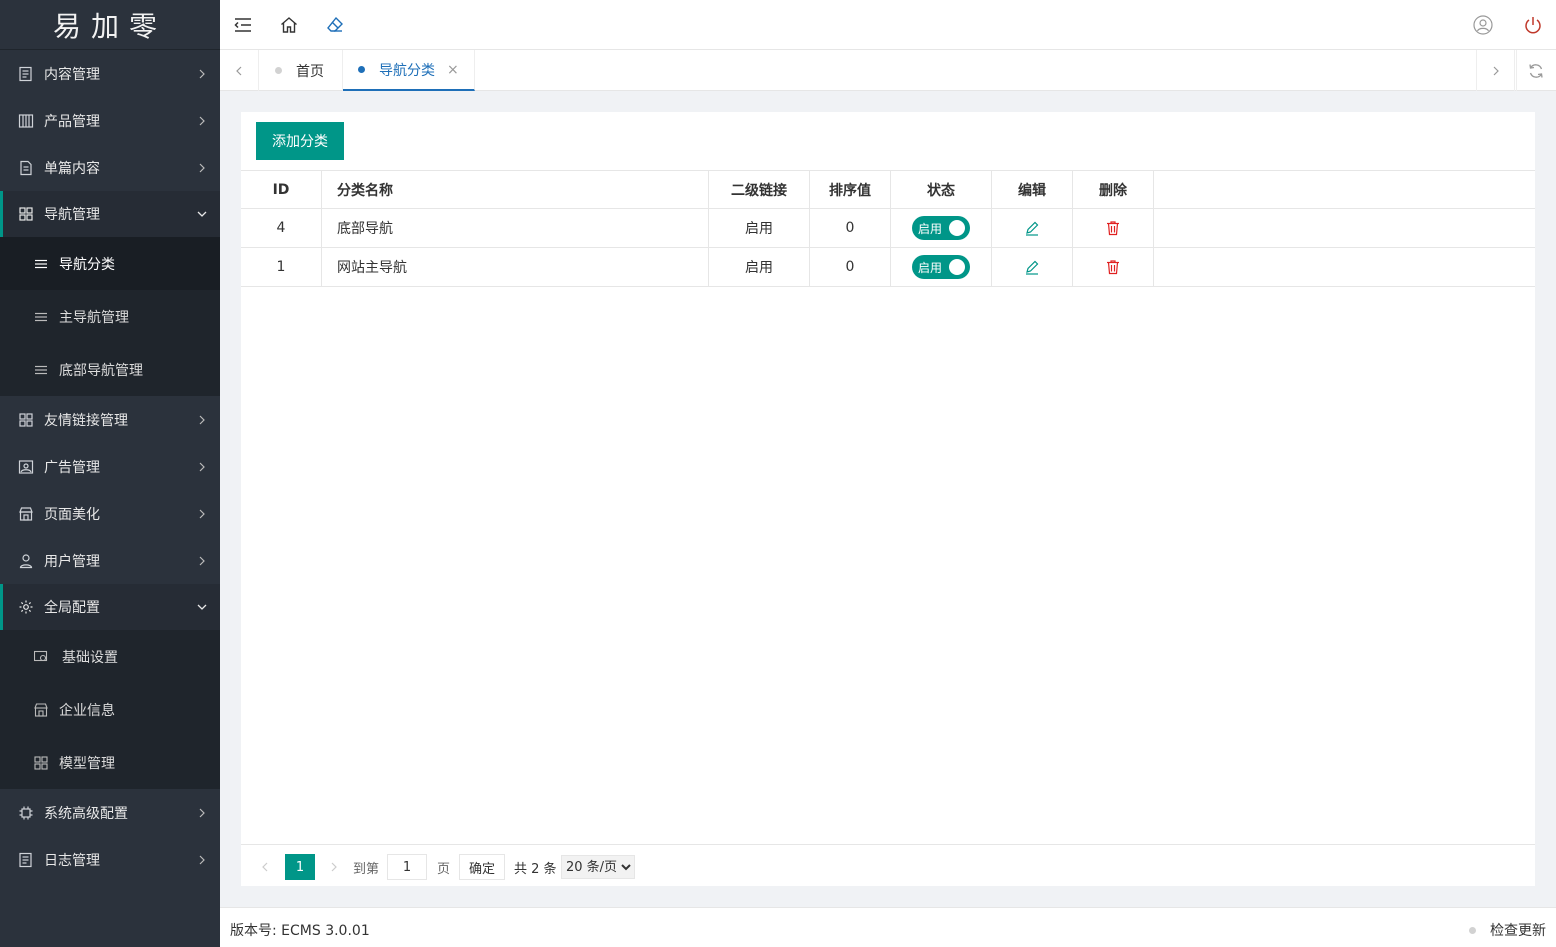 The height and width of the screenshot is (947, 1556). Describe the element at coordinates (888, 228) in the screenshot. I see `table-row: 4 底部导航 启用 0 启用` at that location.